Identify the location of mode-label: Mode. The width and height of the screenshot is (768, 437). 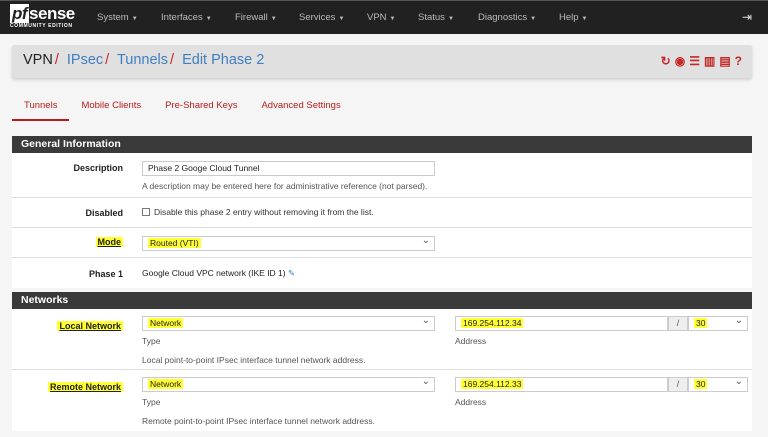
(109, 242).